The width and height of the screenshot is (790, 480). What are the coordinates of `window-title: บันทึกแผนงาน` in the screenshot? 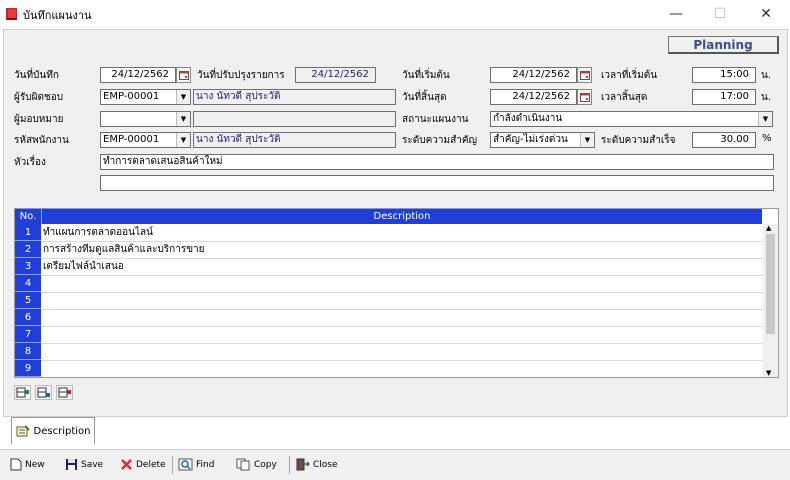 It's located at (57, 15).